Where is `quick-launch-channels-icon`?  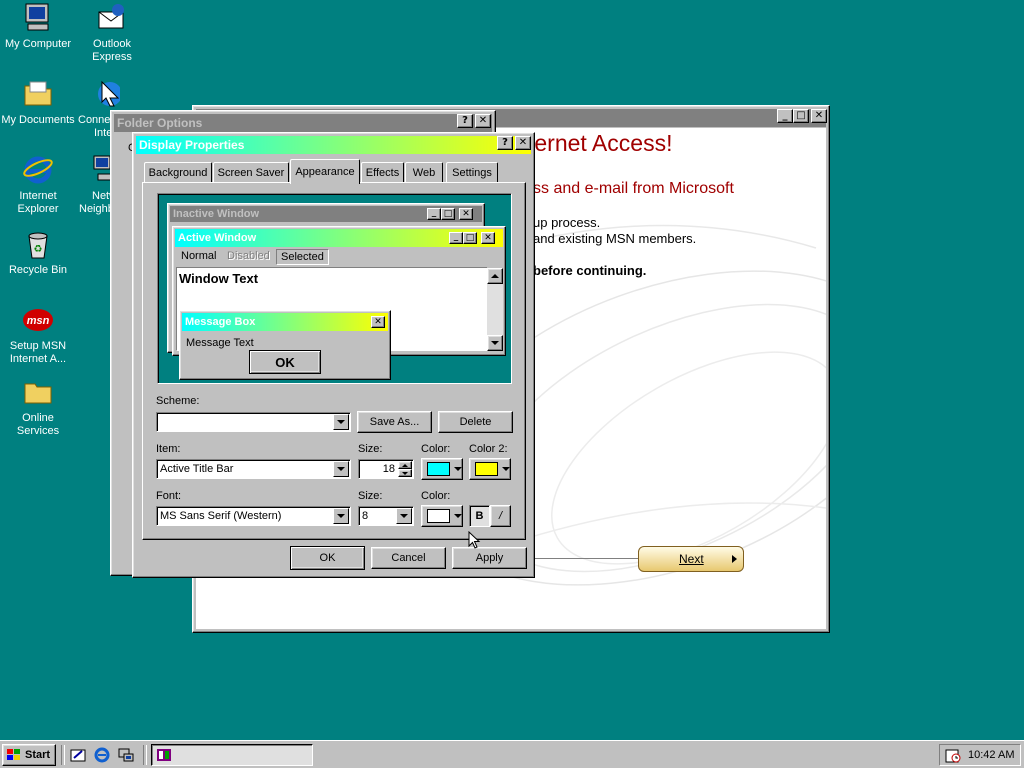 quick-launch-channels-icon is located at coordinates (126, 755).